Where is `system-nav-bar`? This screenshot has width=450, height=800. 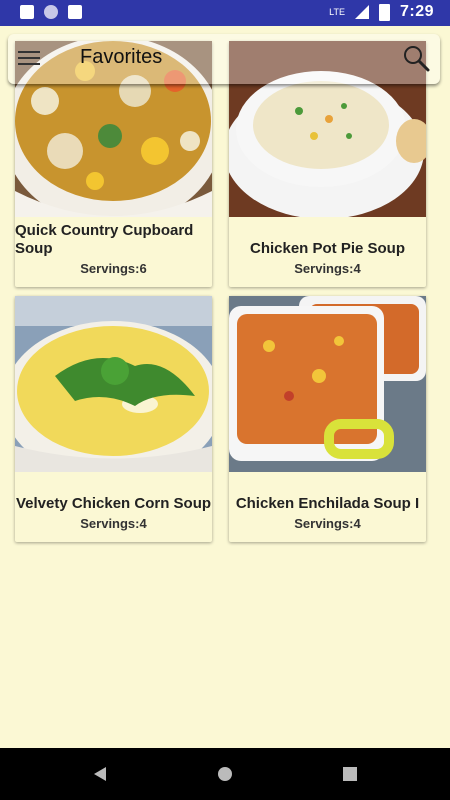
system-nav-bar is located at coordinates (225, 774).